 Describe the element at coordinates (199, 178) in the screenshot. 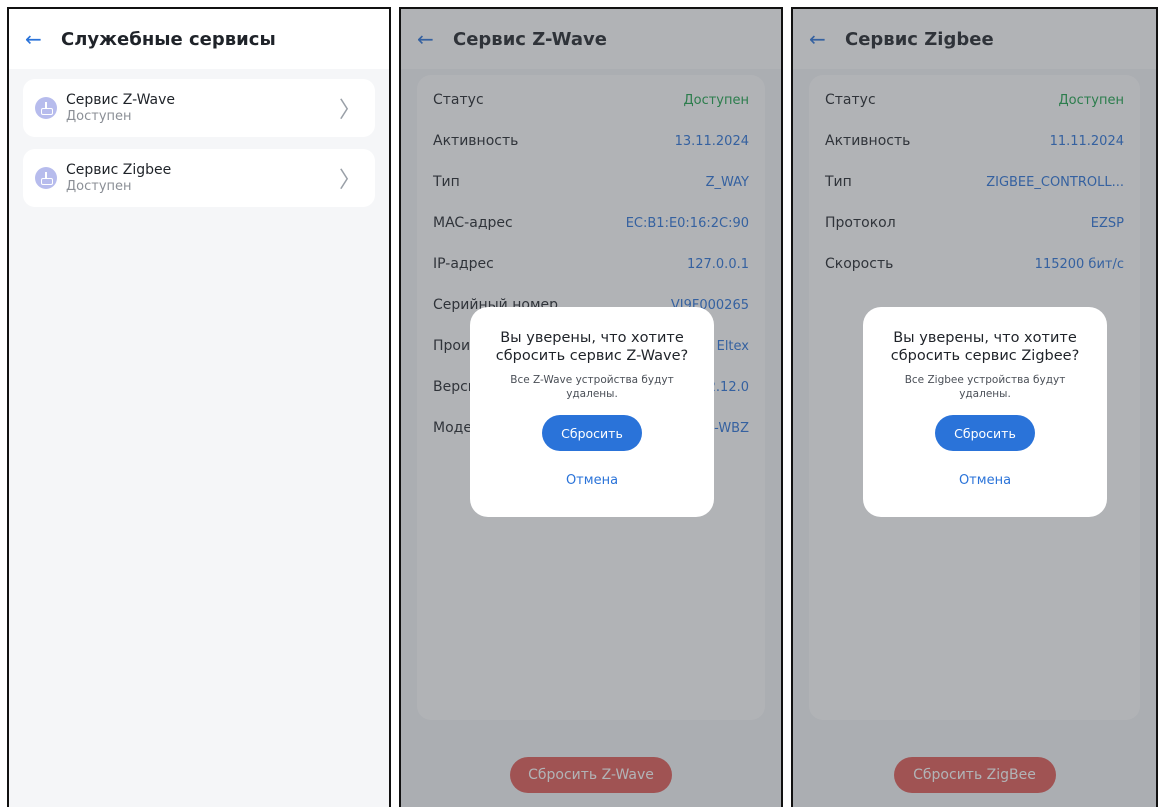

I see `service-item-zigbee: Сервис Zigbee Доступен 〉` at that location.